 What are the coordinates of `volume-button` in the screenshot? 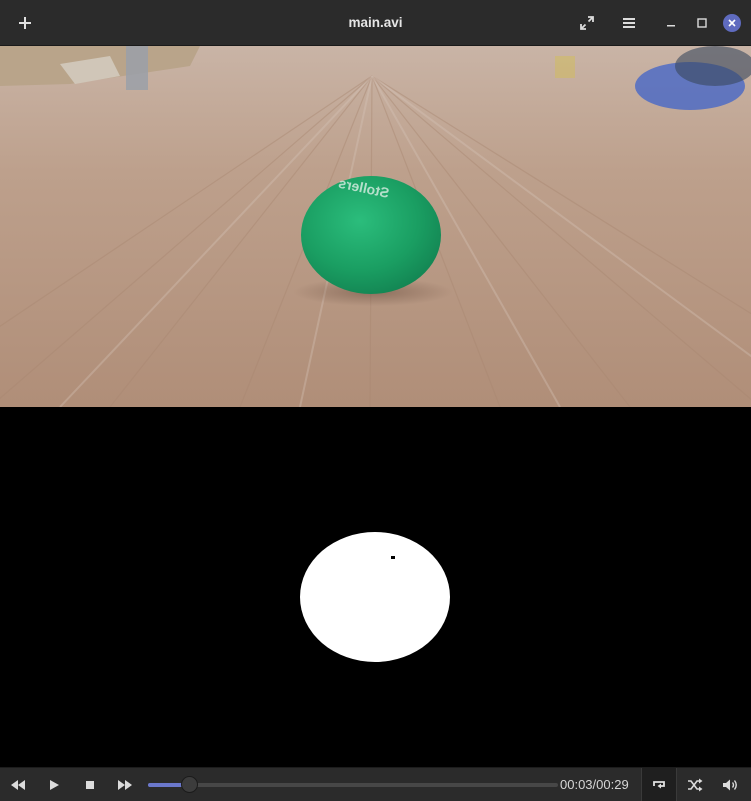 It's located at (731, 784).